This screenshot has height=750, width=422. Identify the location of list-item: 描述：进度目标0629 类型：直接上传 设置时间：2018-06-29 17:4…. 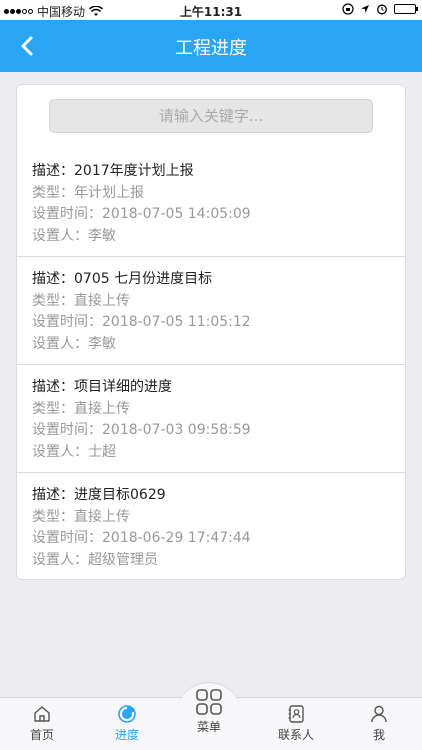
(211, 527).